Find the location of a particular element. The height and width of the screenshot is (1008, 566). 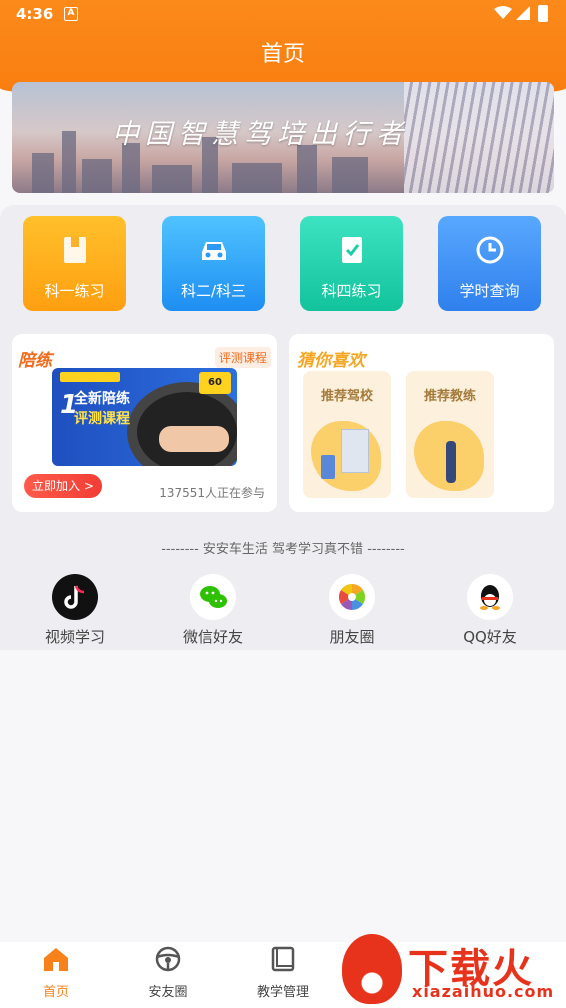

nav-label: 教学管理 is located at coordinates (282, 992).